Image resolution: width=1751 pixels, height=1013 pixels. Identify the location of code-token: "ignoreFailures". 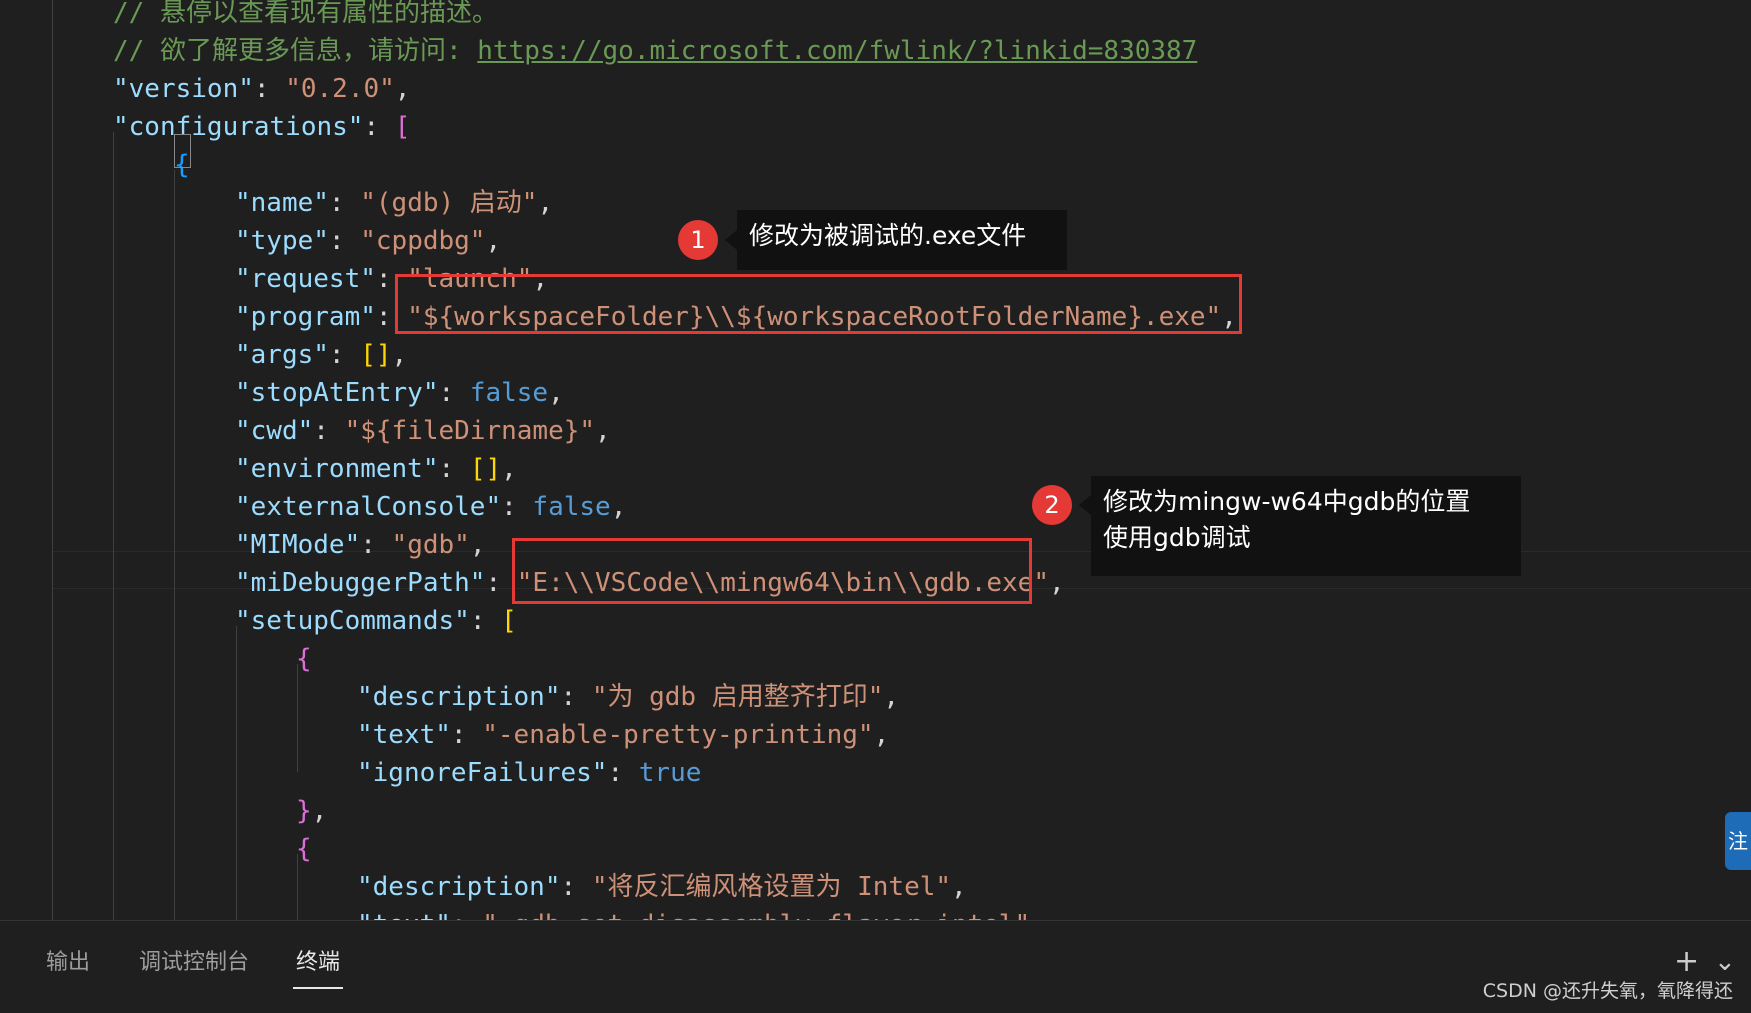
(482, 773).